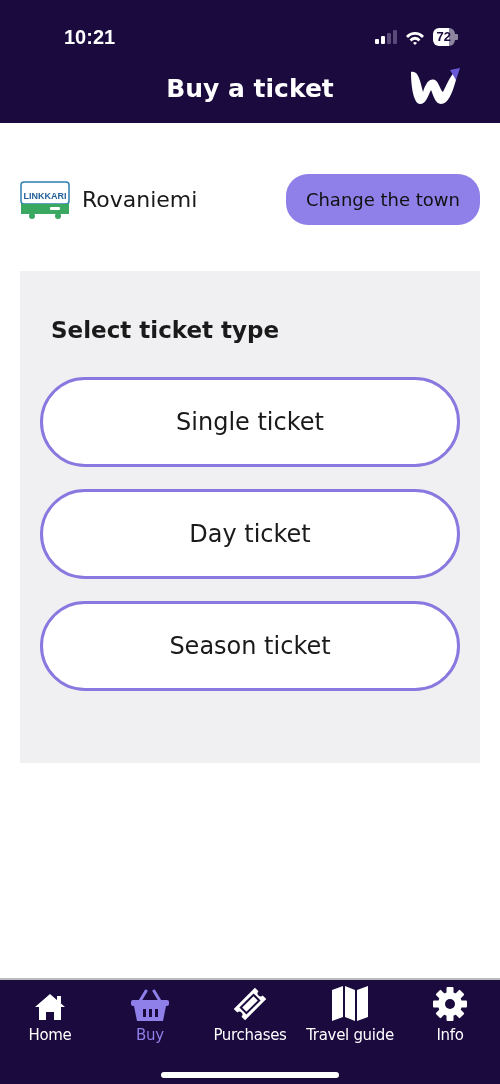 This screenshot has height=1084, width=500. What do you see at coordinates (250, 534) in the screenshot?
I see `ticket-type-button: Day ticket` at bounding box center [250, 534].